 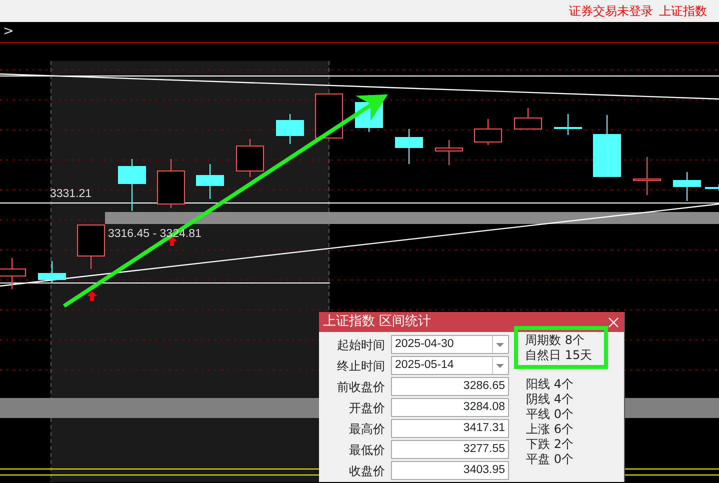 What do you see at coordinates (377, 322) in the screenshot?
I see `dialog-title: 上证指数 区间统计` at bounding box center [377, 322].